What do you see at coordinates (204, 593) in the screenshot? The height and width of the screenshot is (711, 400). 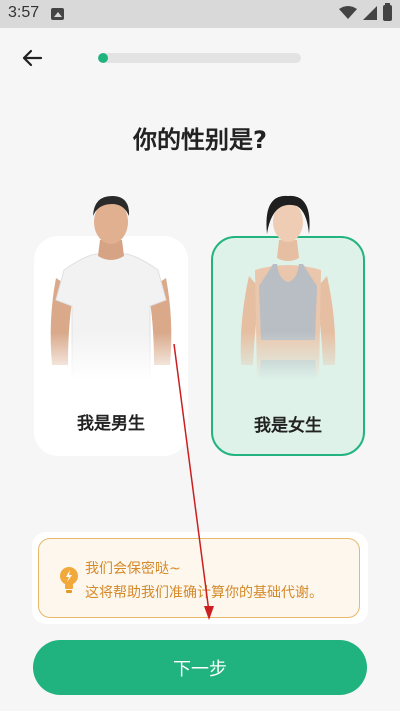 I see `tip-description: 这将帮助我们准确计算你的基础代谢。` at bounding box center [204, 593].